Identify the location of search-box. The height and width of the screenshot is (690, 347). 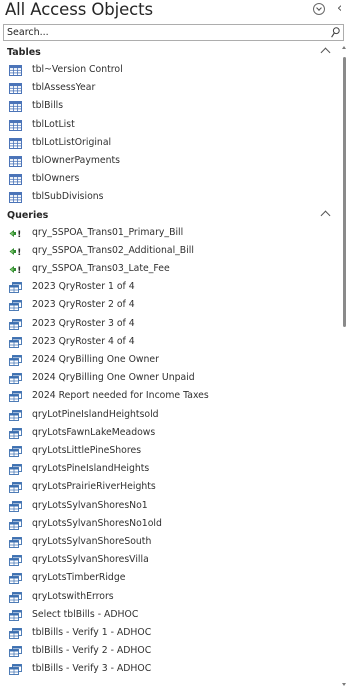
(173, 32).